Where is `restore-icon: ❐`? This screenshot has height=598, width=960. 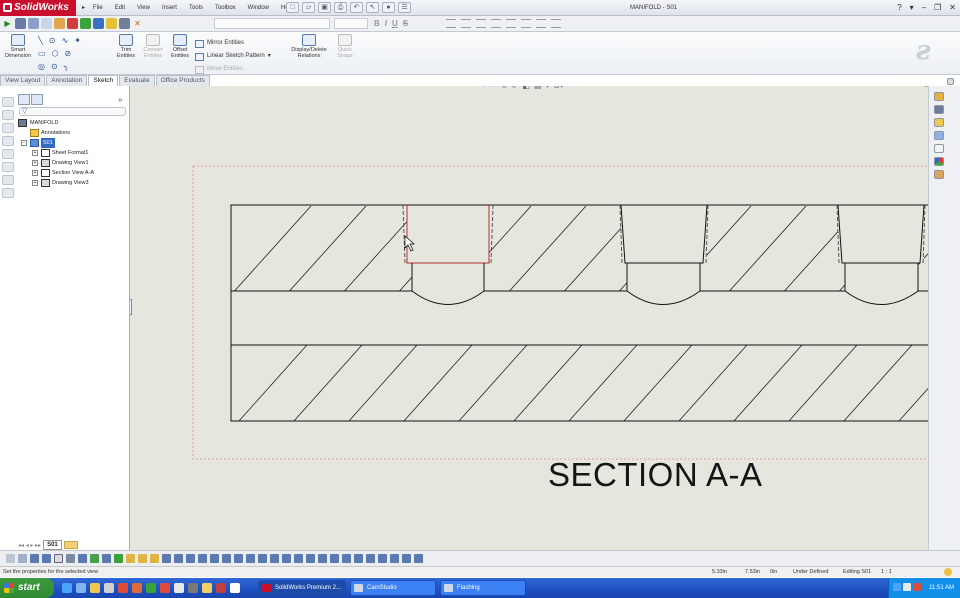
restore-icon: ❐ is located at coordinates (937, 7).